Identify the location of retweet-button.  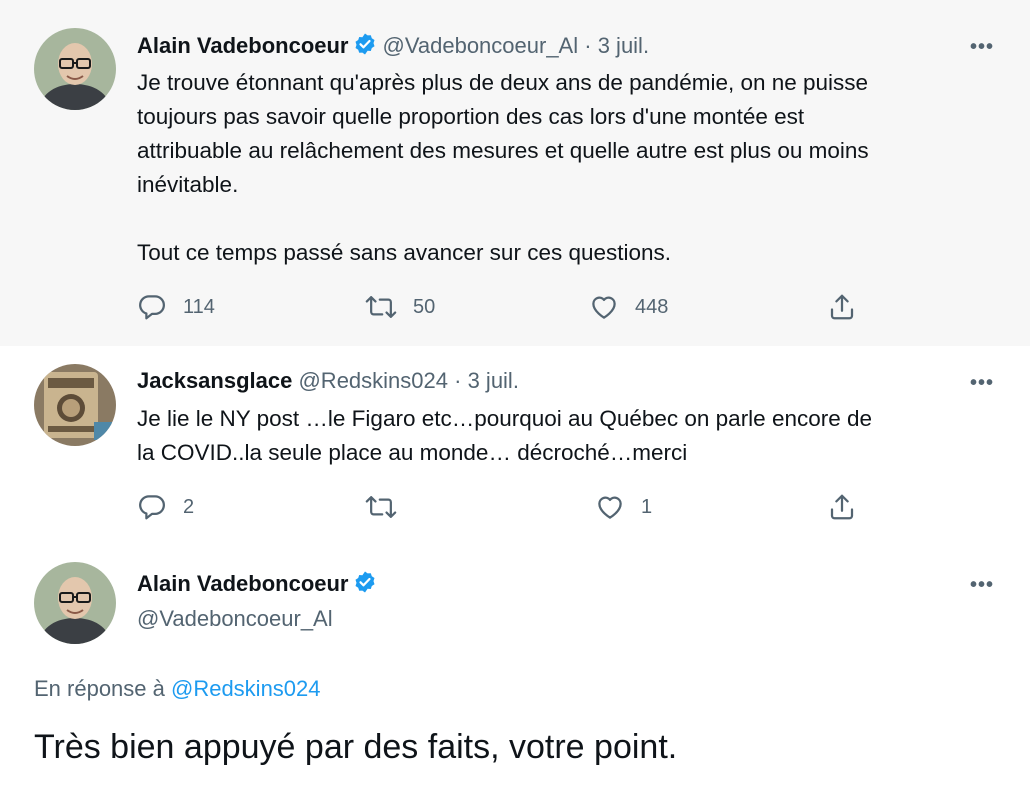
(389, 507).